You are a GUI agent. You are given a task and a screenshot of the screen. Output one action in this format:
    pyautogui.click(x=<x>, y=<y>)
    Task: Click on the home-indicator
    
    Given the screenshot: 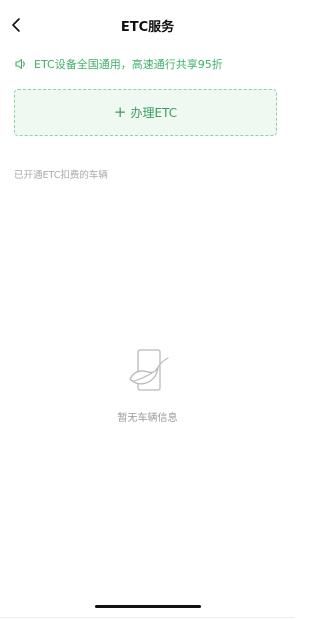 What is the action you would take?
    pyautogui.click(x=148, y=606)
    